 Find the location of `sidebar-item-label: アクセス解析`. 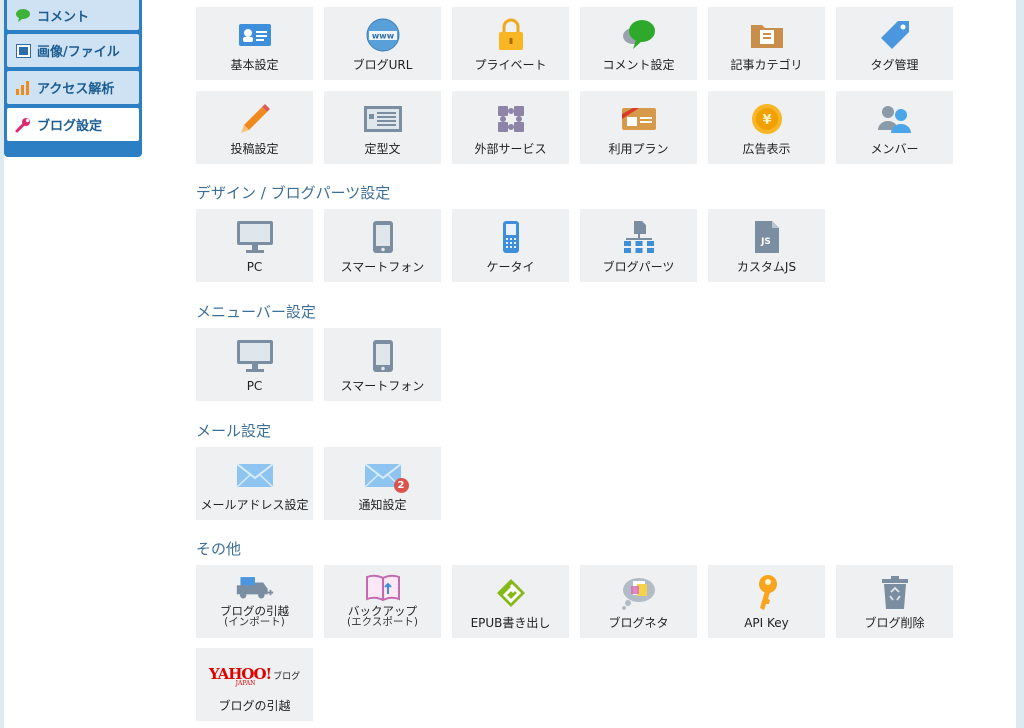

sidebar-item-label: アクセス解析 is located at coordinates (76, 89).